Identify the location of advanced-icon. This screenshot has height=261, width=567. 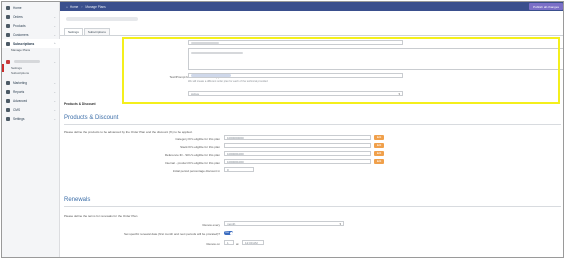
(8, 100).